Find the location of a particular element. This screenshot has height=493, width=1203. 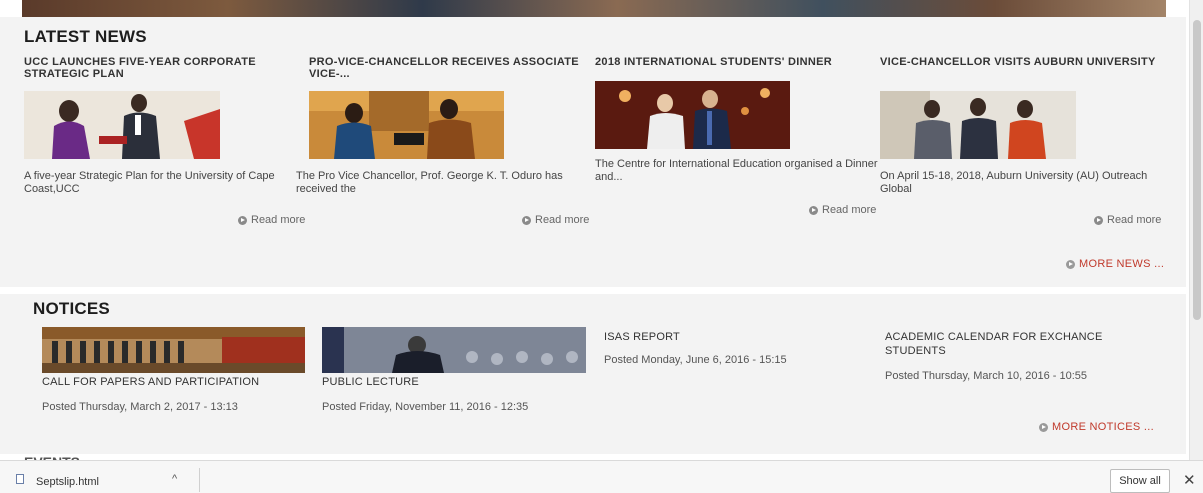

scrollbar-thumb is located at coordinates (1197, 170).